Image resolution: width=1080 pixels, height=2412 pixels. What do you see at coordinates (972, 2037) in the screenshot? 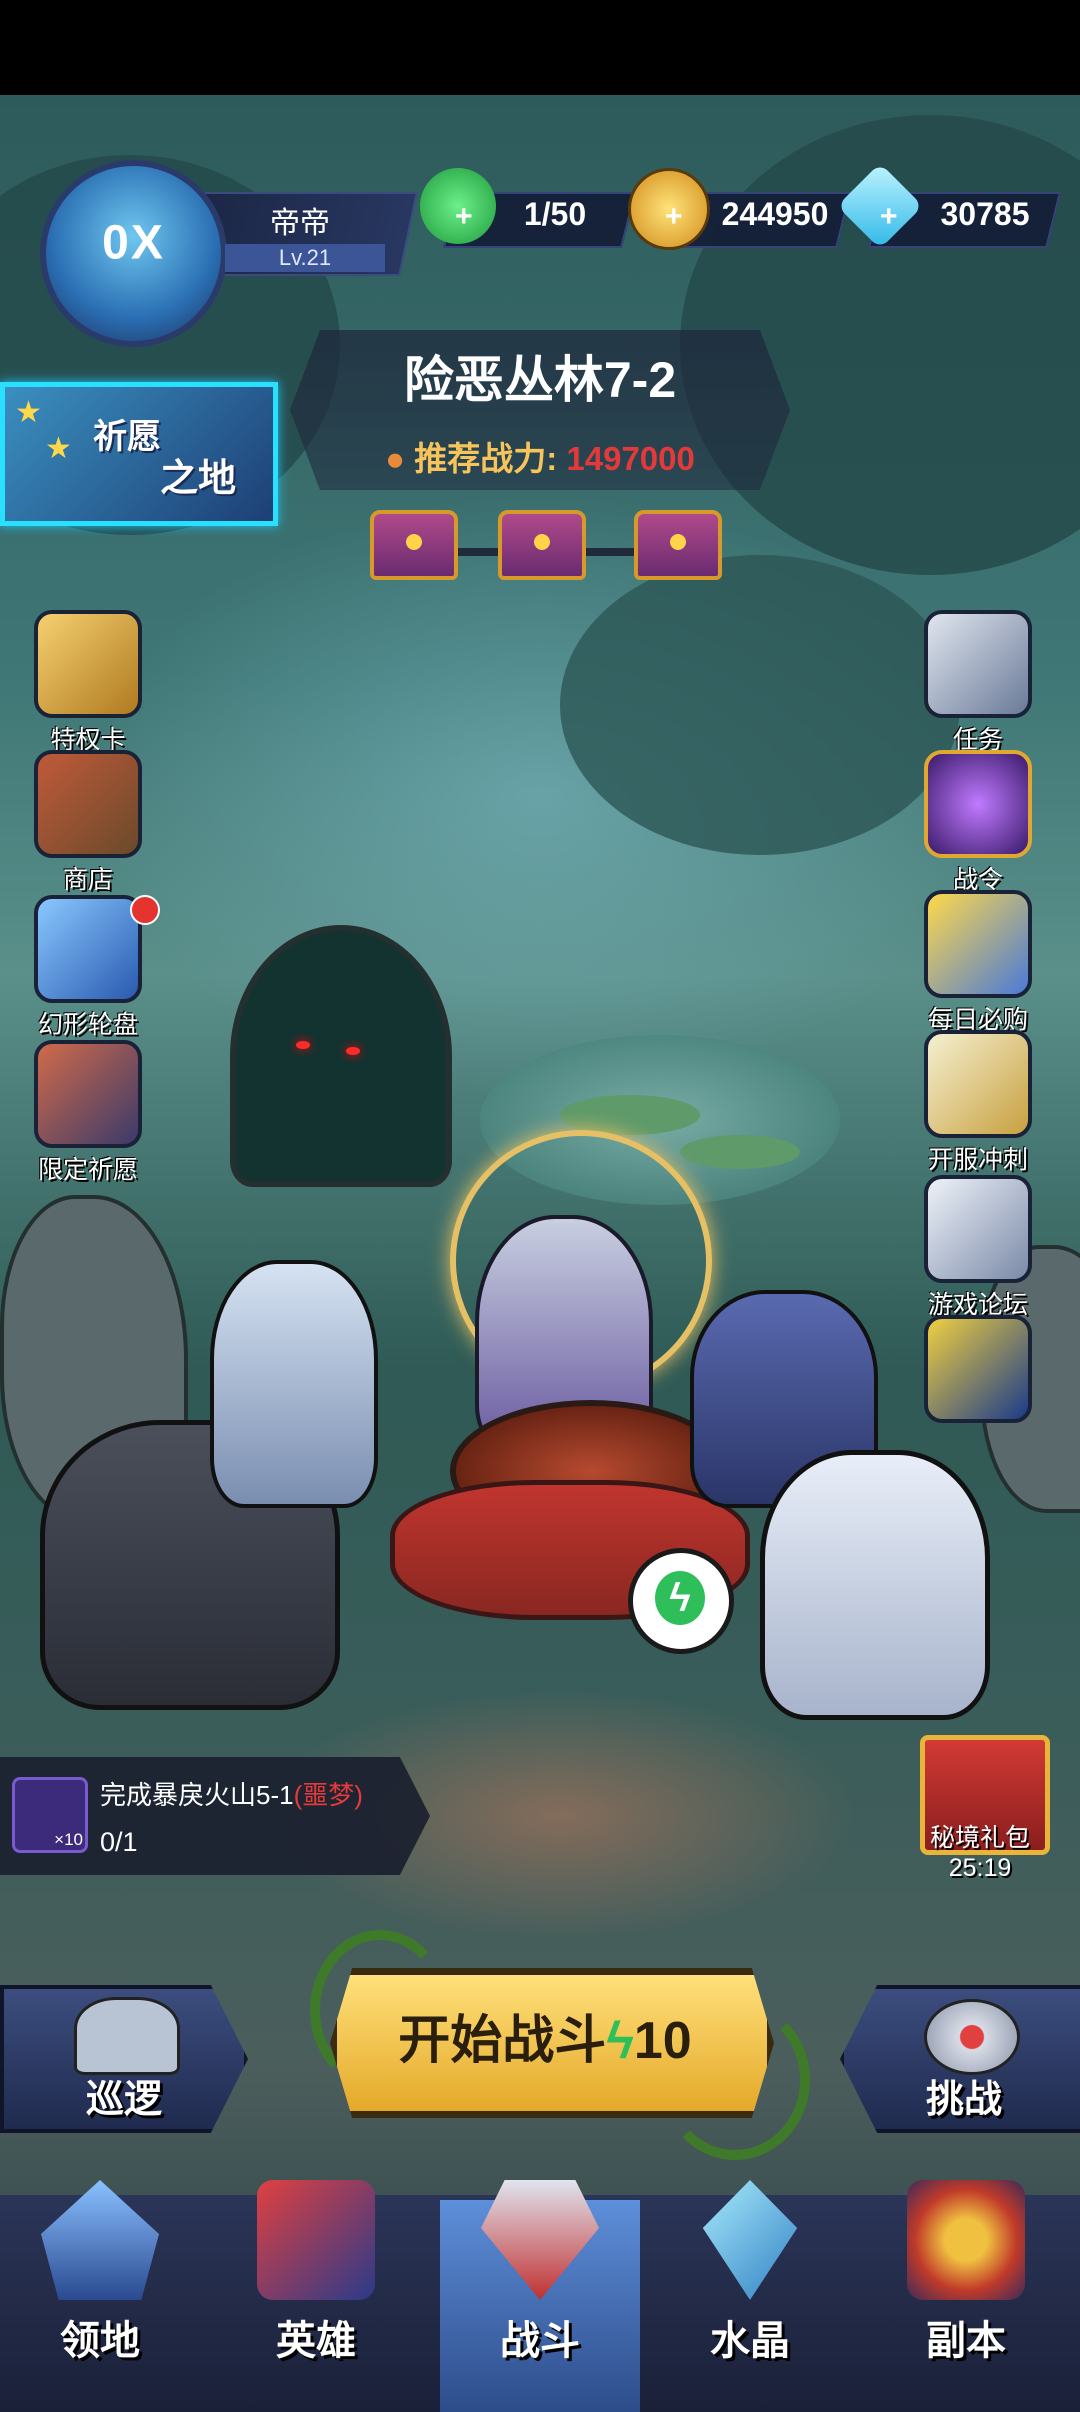
I see `winged-eye-icon` at bounding box center [972, 2037].